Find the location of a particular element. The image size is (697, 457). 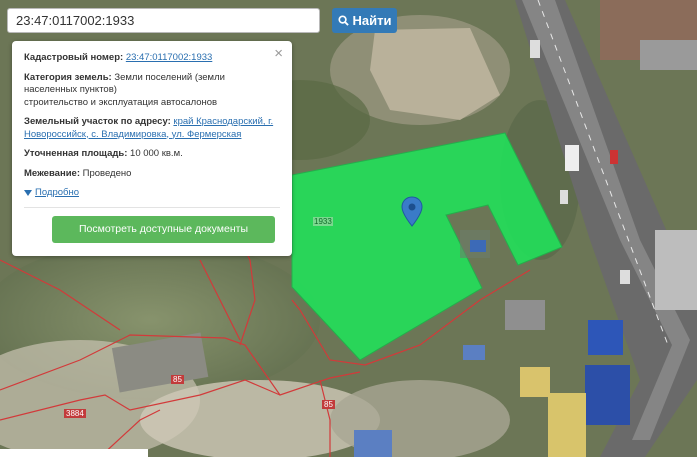

divider is located at coordinates (152, 207).